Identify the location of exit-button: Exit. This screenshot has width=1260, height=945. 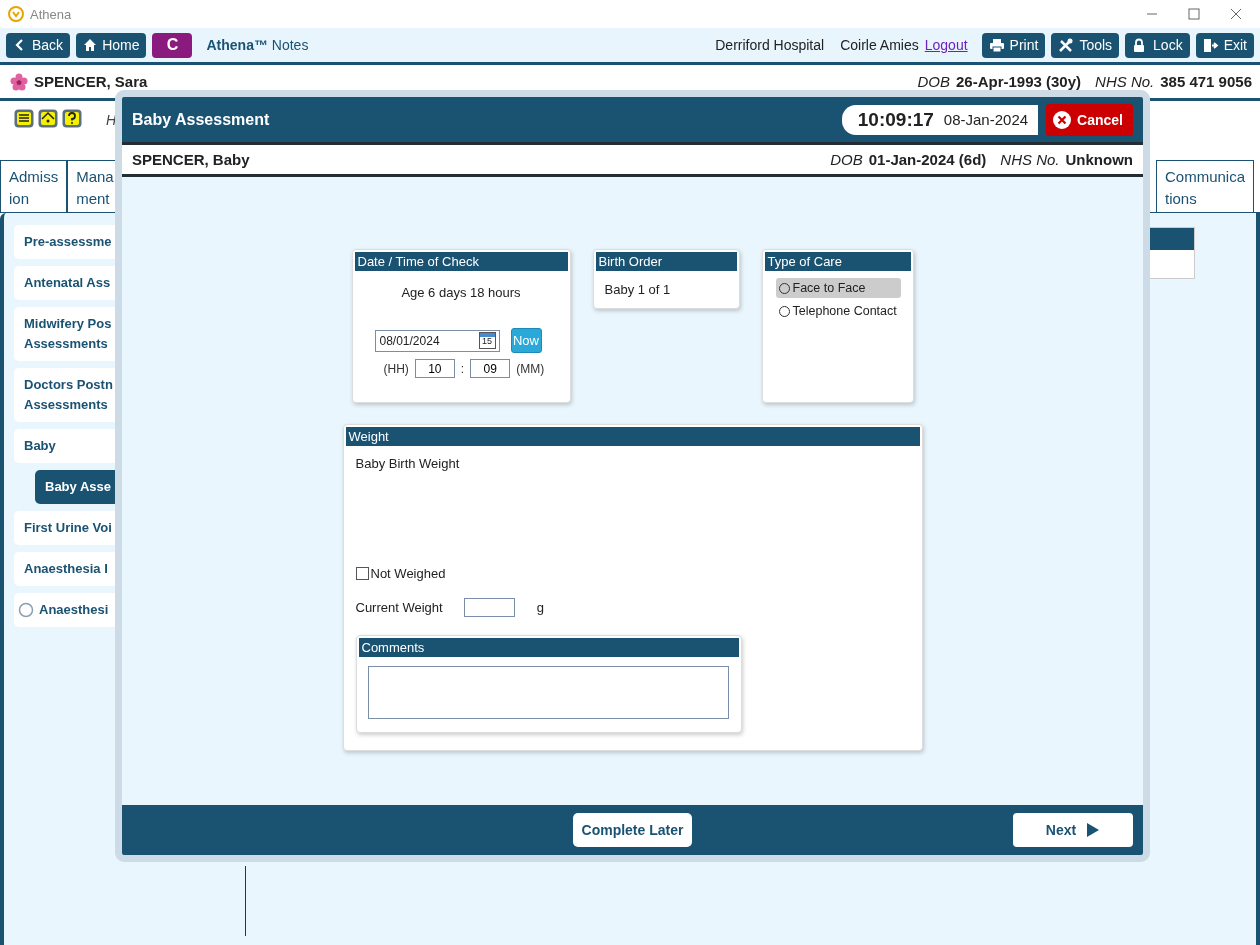
(1224, 45).